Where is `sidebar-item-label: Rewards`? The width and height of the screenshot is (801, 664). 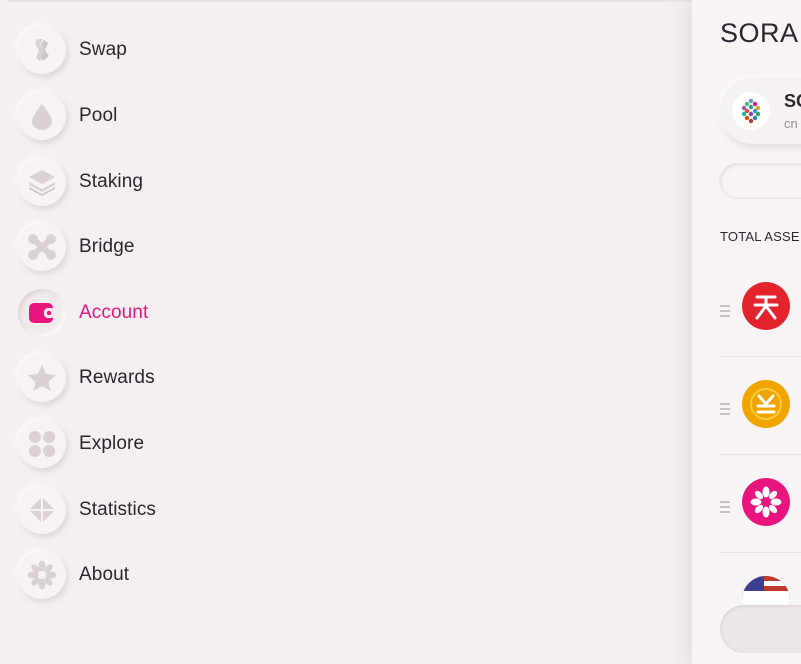 sidebar-item-label: Rewards is located at coordinates (117, 377).